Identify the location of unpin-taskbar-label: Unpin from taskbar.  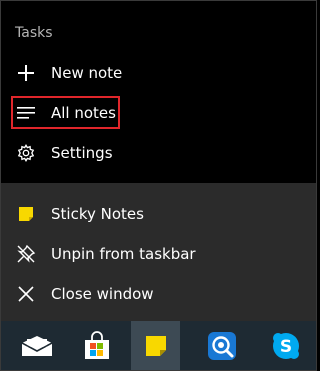
(123, 254).